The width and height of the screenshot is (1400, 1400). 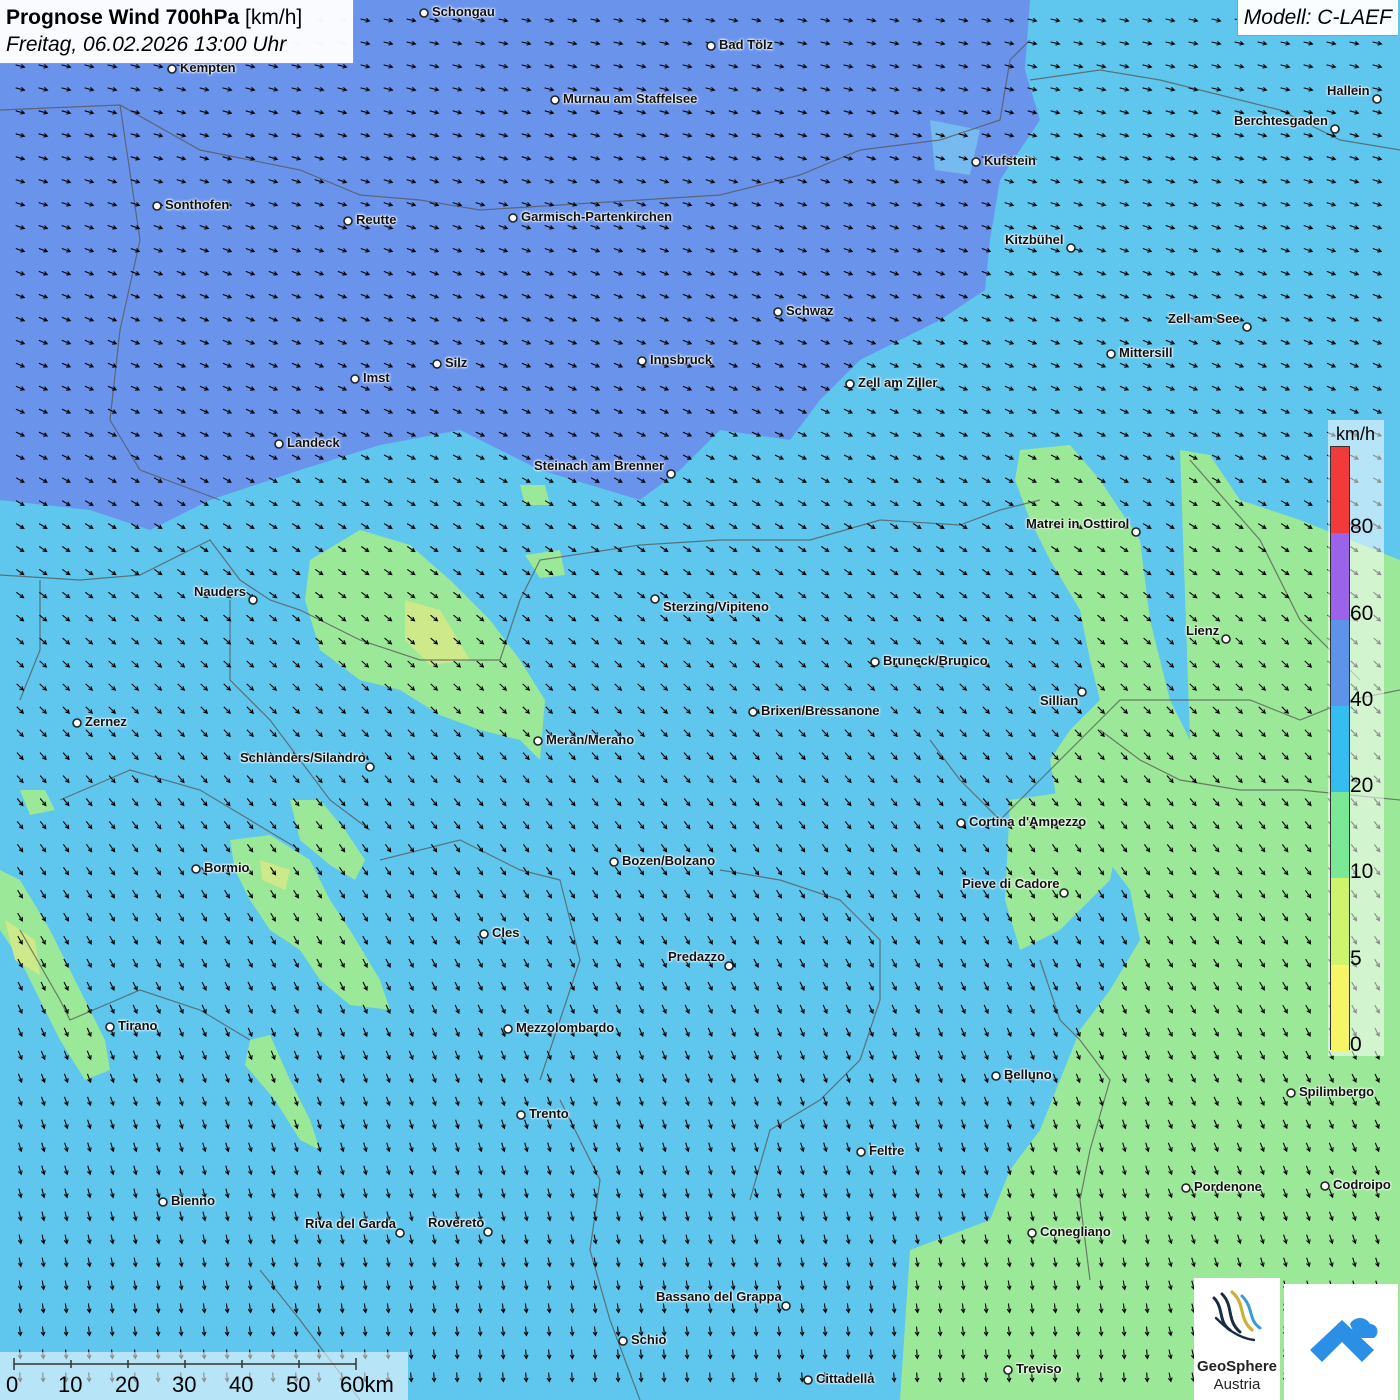 I want to click on geosphere-country: Austria, so click(x=1237, y=1384).